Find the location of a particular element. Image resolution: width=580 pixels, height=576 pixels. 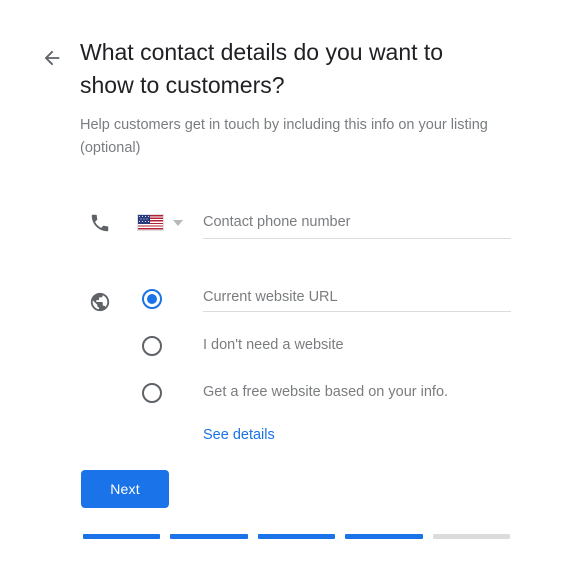

next-button: Next is located at coordinates (125, 489).